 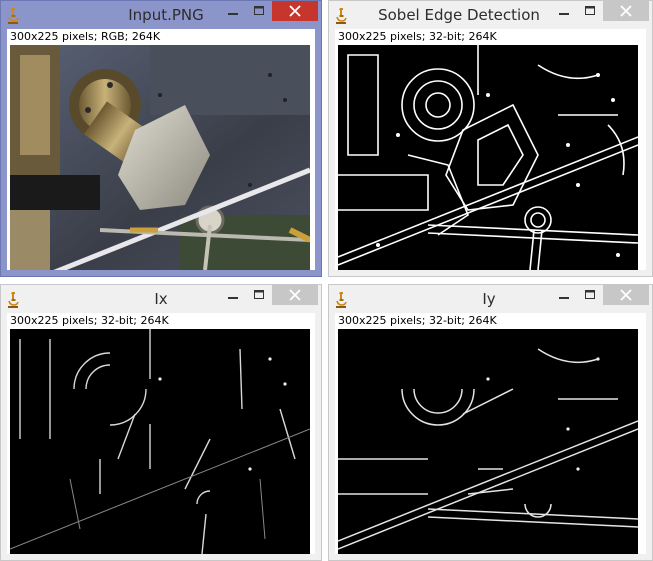 What do you see at coordinates (85, 36) in the screenshot?
I see `image-info-label: 300x225 pixels; RGB; 264K` at bounding box center [85, 36].